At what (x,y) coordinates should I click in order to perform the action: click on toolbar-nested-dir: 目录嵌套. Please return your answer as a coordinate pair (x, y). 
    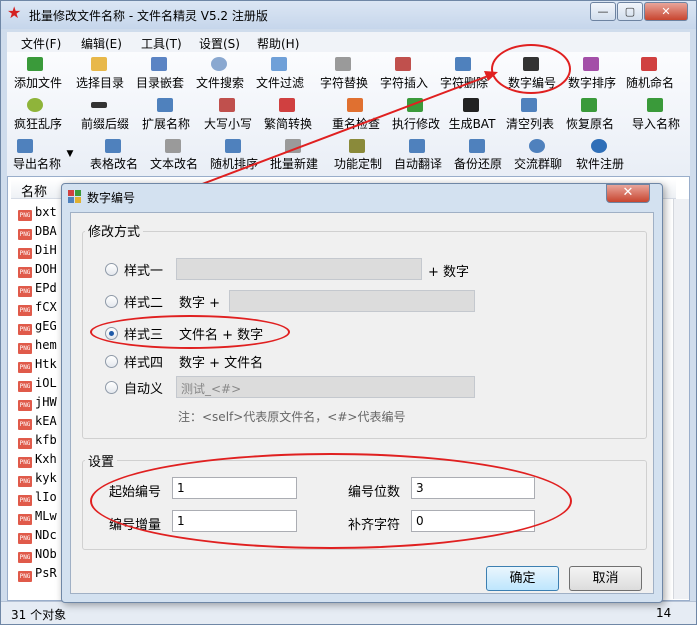
    Looking at the image, I should click on (160, 84).